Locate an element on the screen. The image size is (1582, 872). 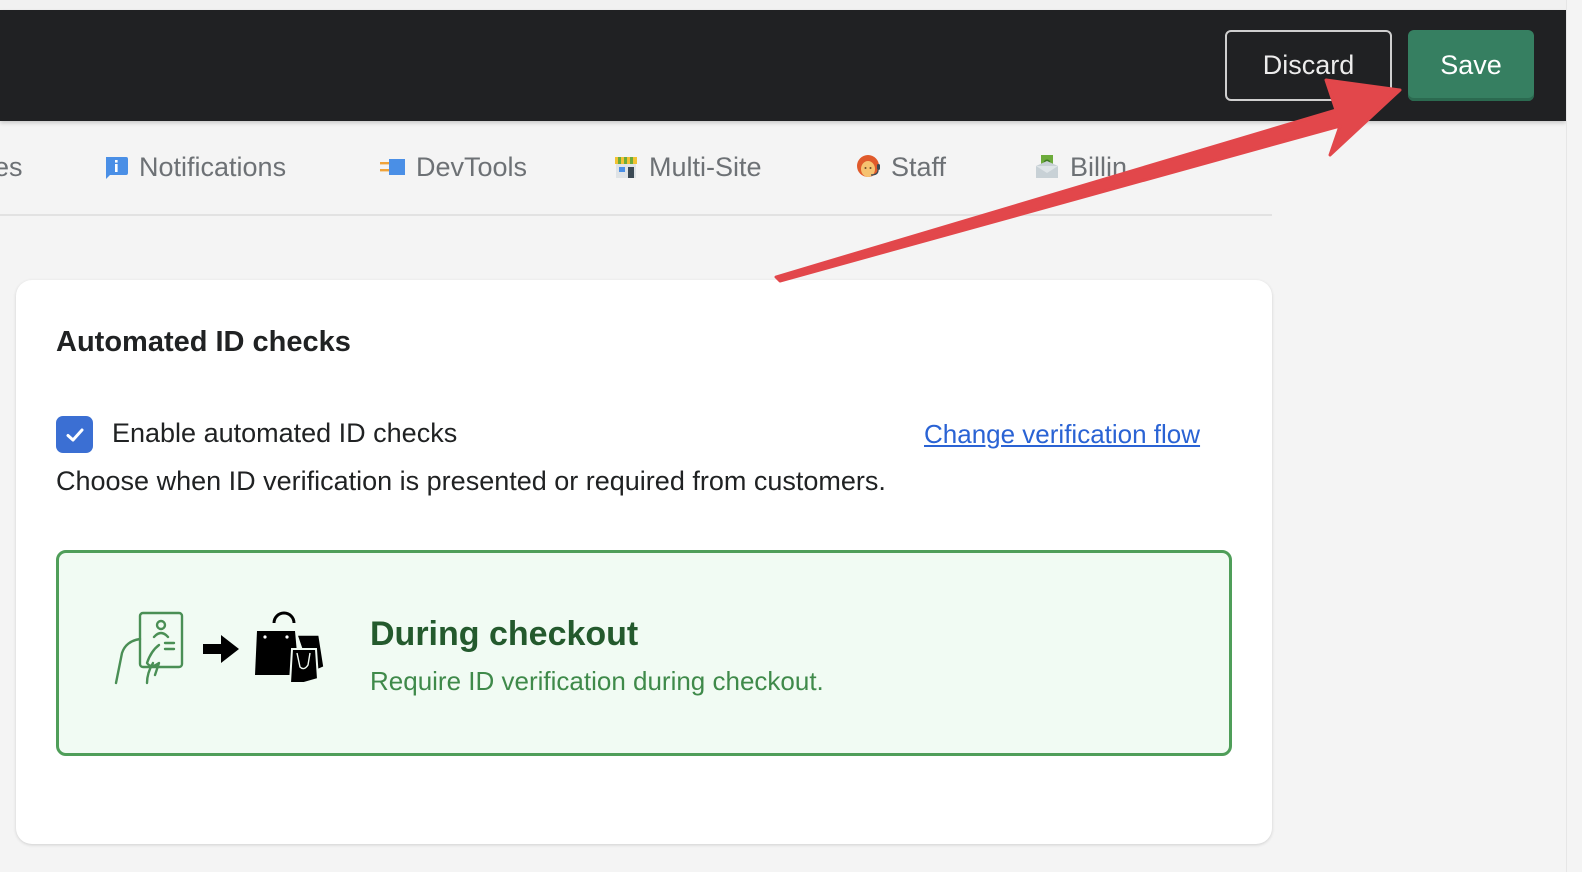
tab-notifications: Notifications is located at coordinates (194, 167).